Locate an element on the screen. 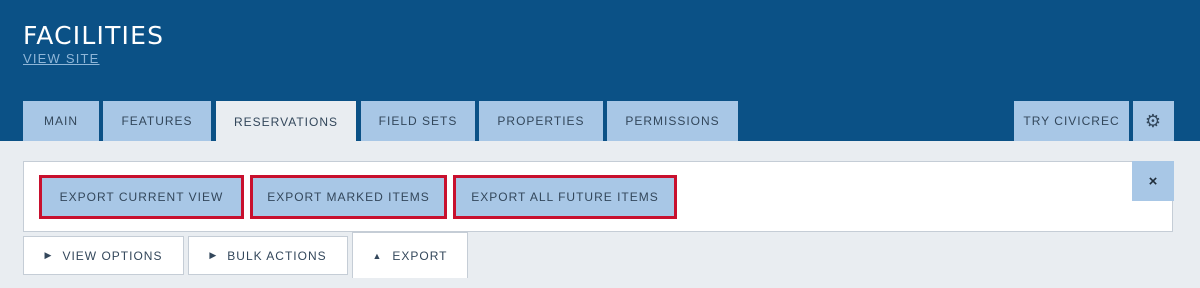 This screenshot has width=1200, height=288. gear-icon: ⚙ is located at coordinates (1153, 120).